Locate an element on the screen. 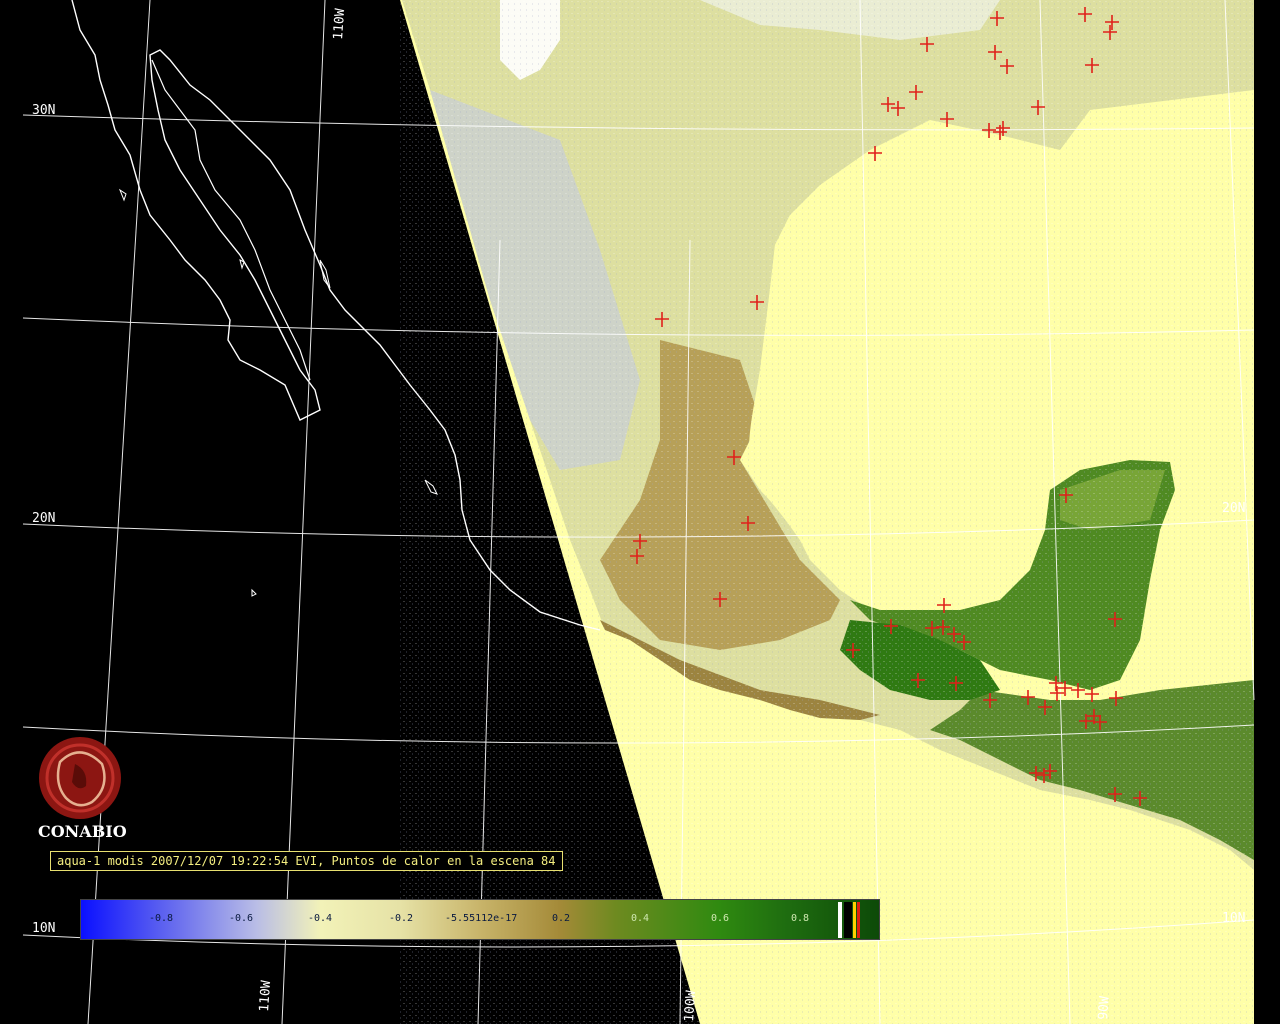  lat-label-10n: 10N is located at coordinates (43, 928).